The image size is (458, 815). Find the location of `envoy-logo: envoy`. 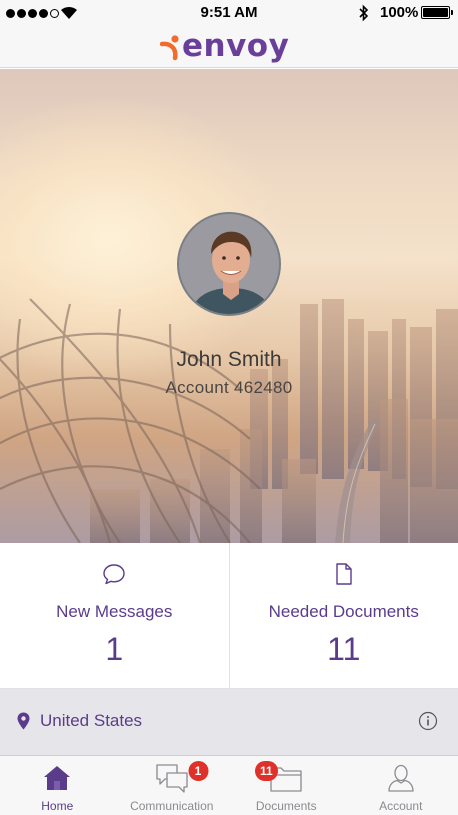

envoy-logo: envoy is located at coordinates (224, 46).